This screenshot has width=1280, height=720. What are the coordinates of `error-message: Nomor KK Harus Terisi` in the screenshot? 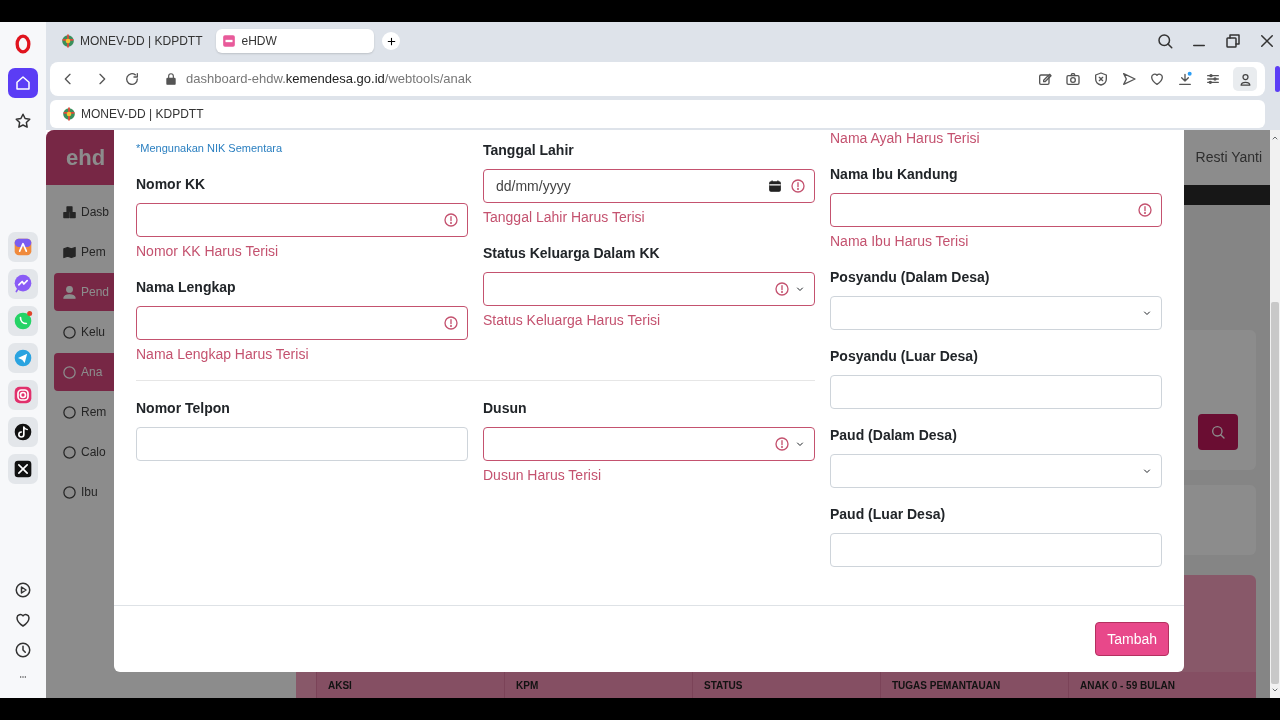 It's located at (208, 251).